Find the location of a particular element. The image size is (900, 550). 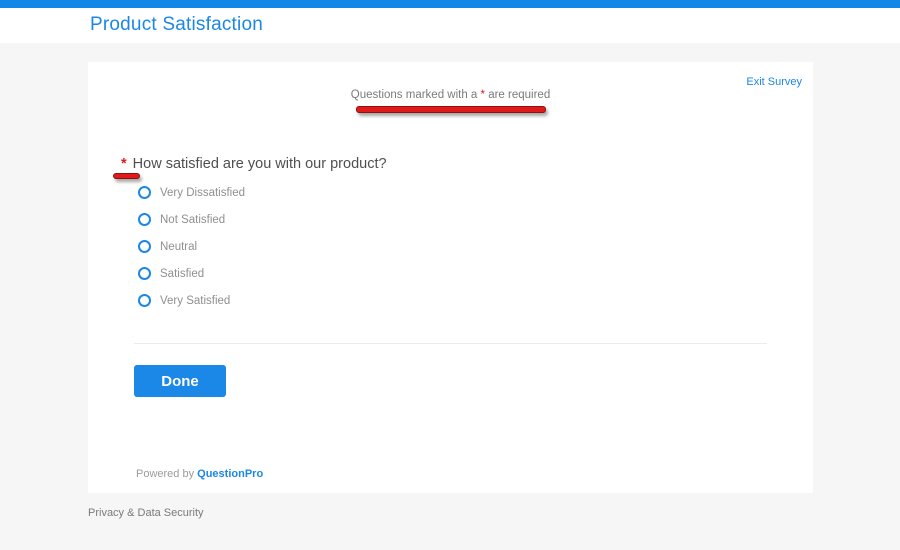

header-bar: Product Satisfaction is located at coordinates (450, 25).